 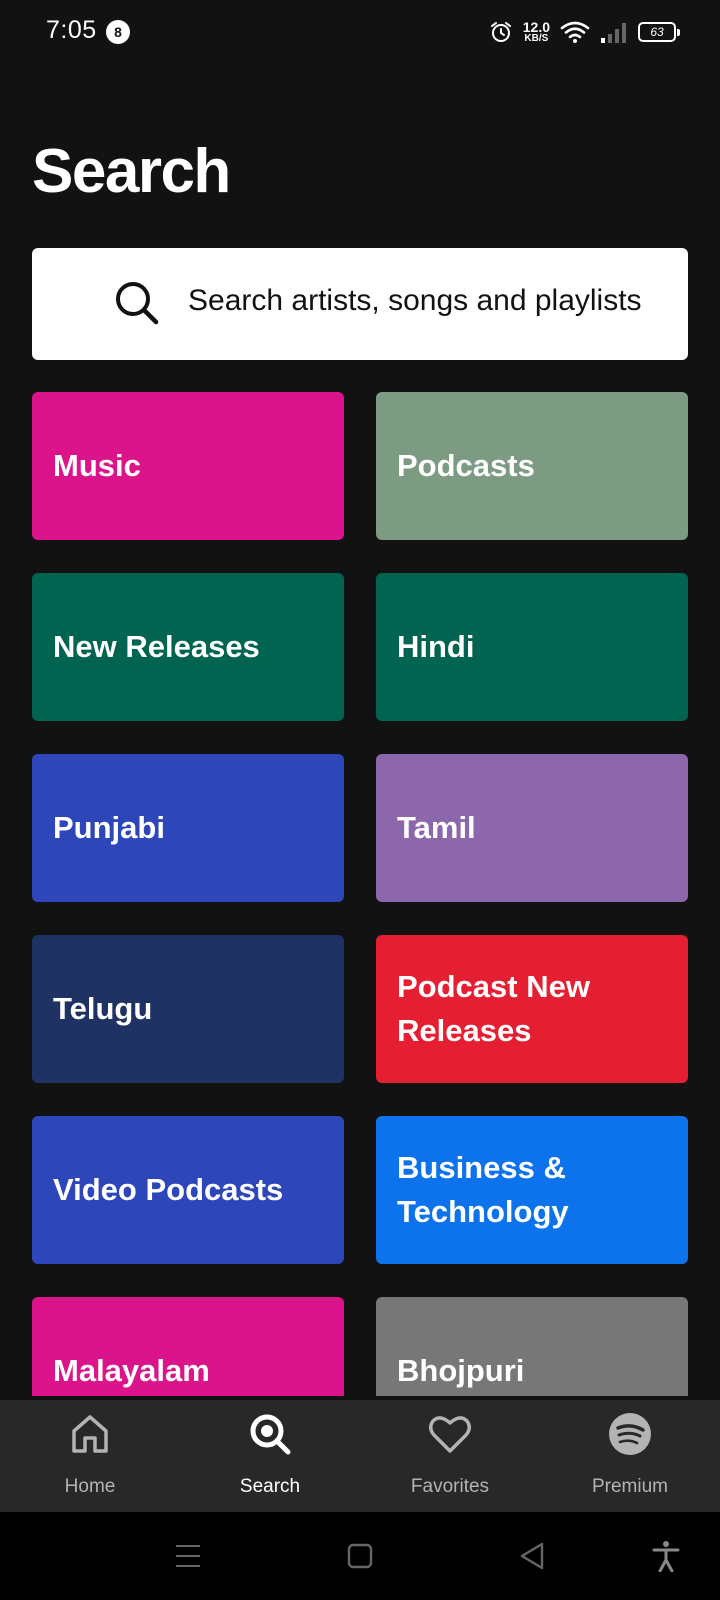 I want to click on category-tile-podcast-new-releases: Podcast New Releases, so click(x=532, y=1009).